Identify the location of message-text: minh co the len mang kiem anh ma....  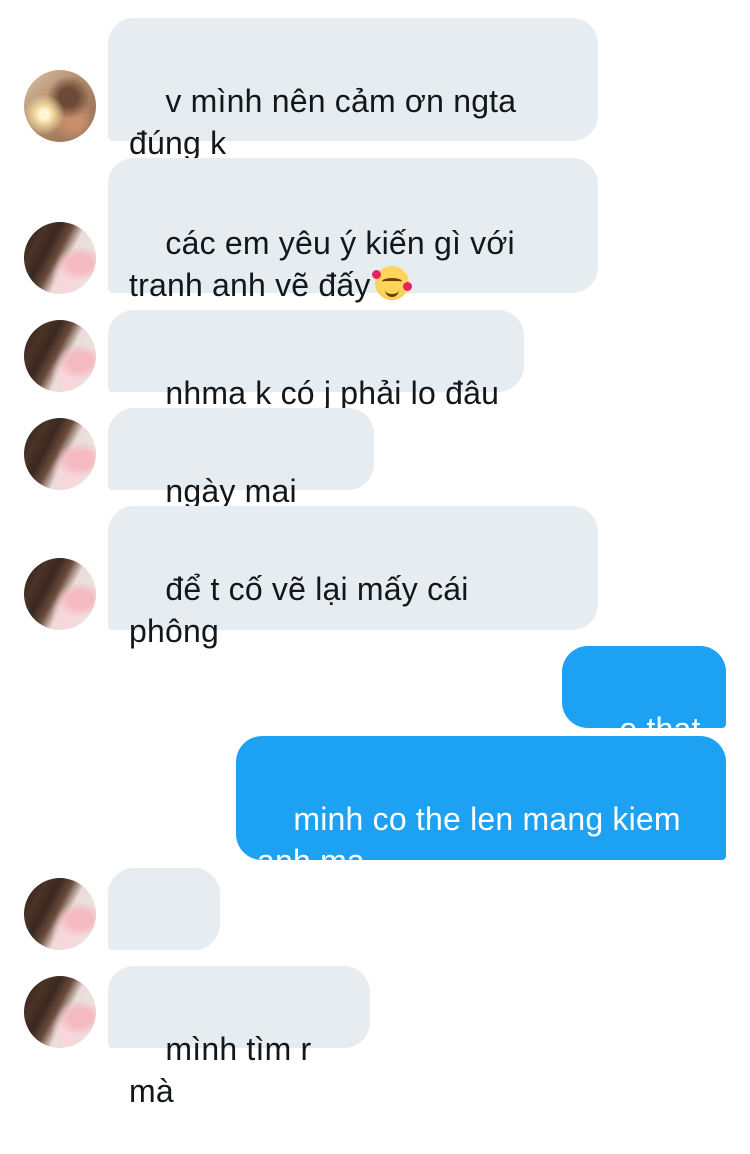
(469, 840).